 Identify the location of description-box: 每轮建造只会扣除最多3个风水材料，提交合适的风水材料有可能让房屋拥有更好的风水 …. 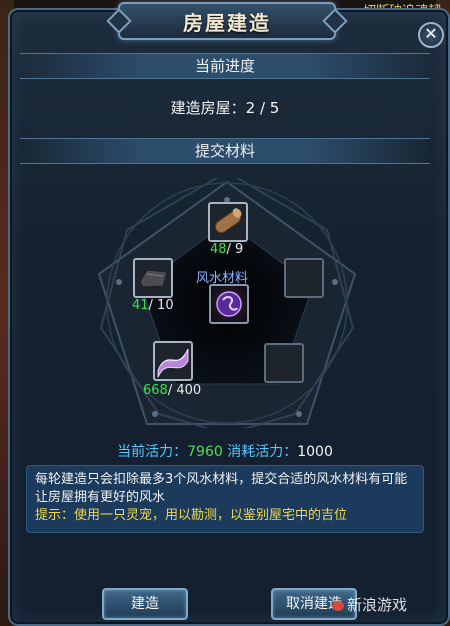
(225, 499).